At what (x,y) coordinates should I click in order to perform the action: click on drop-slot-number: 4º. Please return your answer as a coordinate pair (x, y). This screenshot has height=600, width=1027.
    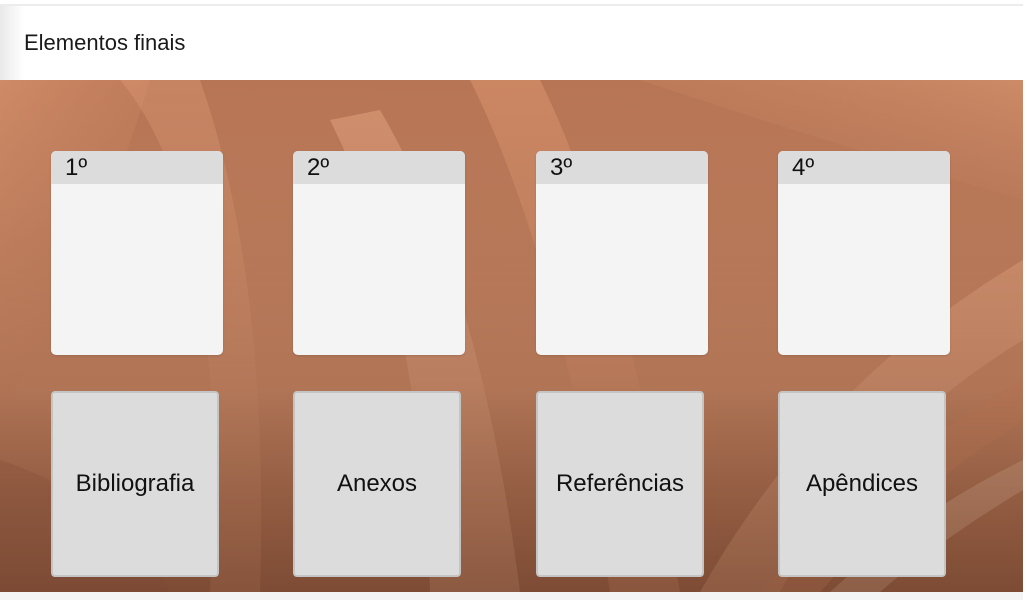
    Looking at the image, I should click on (803, 167).